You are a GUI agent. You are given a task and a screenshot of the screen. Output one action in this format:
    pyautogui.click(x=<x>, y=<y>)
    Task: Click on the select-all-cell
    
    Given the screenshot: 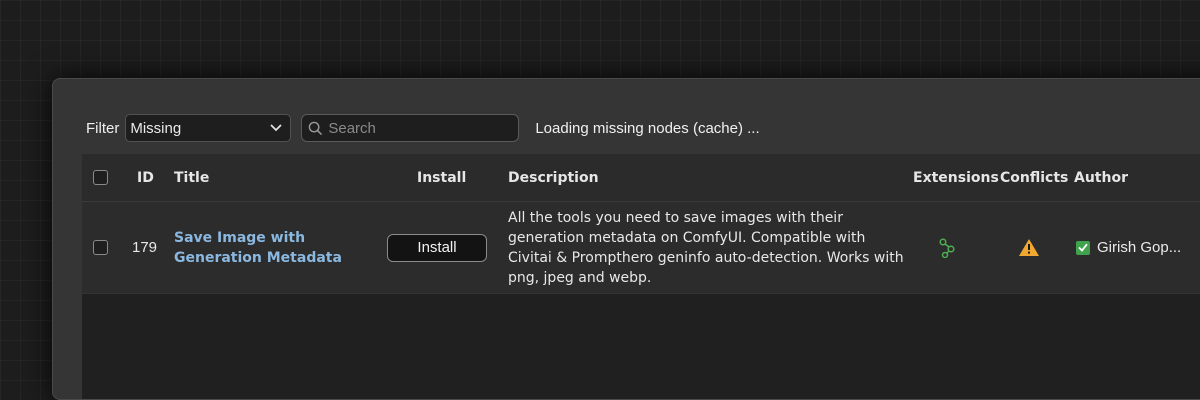 What is the action you would take?
    pyautogui.click(x=100, y=177)
    